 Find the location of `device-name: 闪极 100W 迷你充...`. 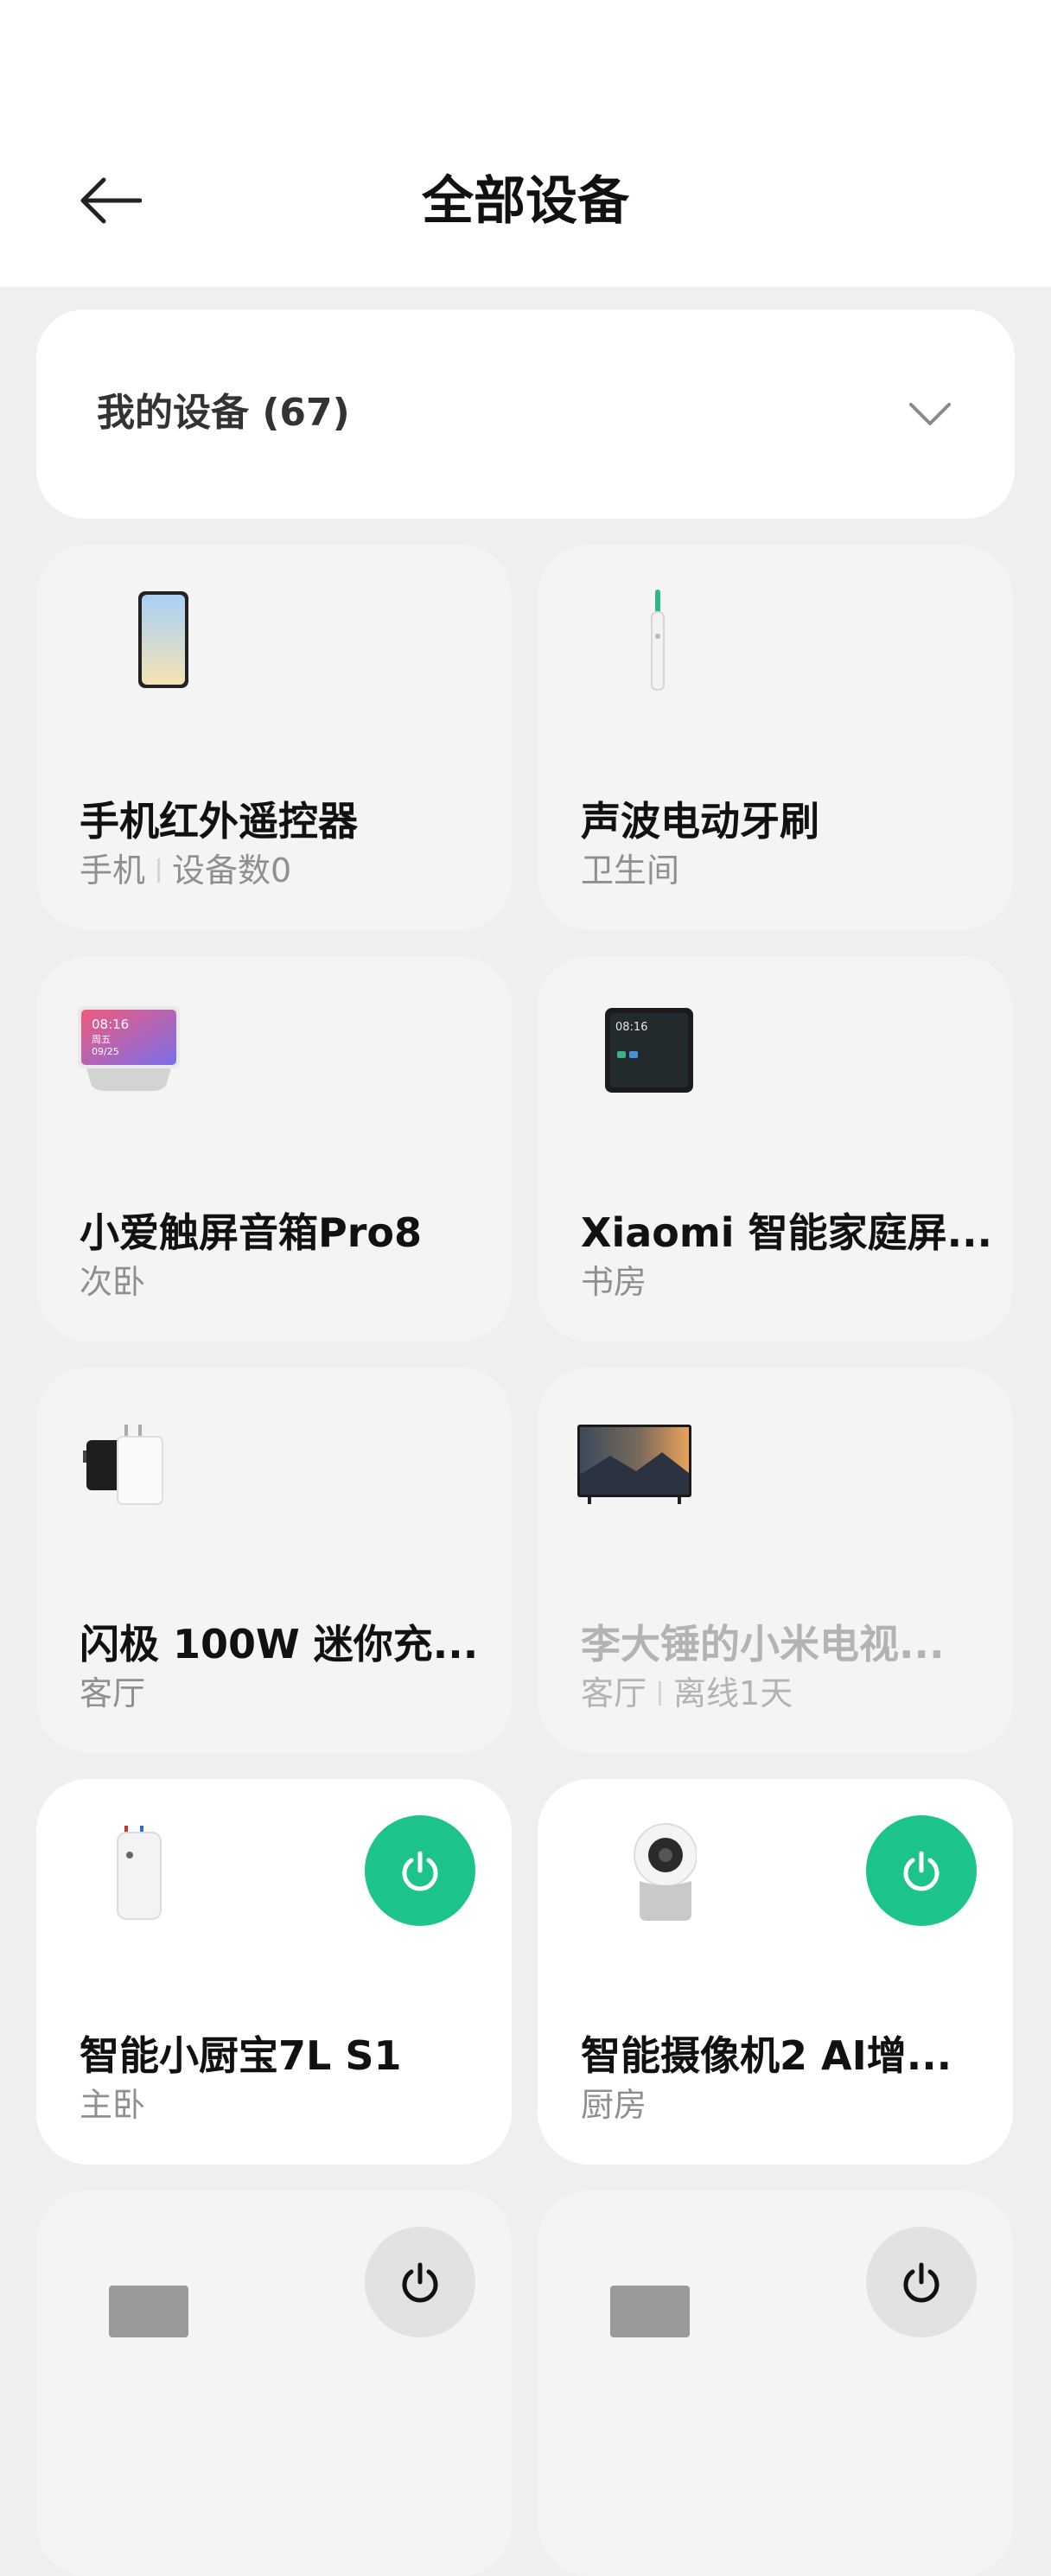

device-name: 闪极 100W 迷你充... is located at coordinates (279, 1644).